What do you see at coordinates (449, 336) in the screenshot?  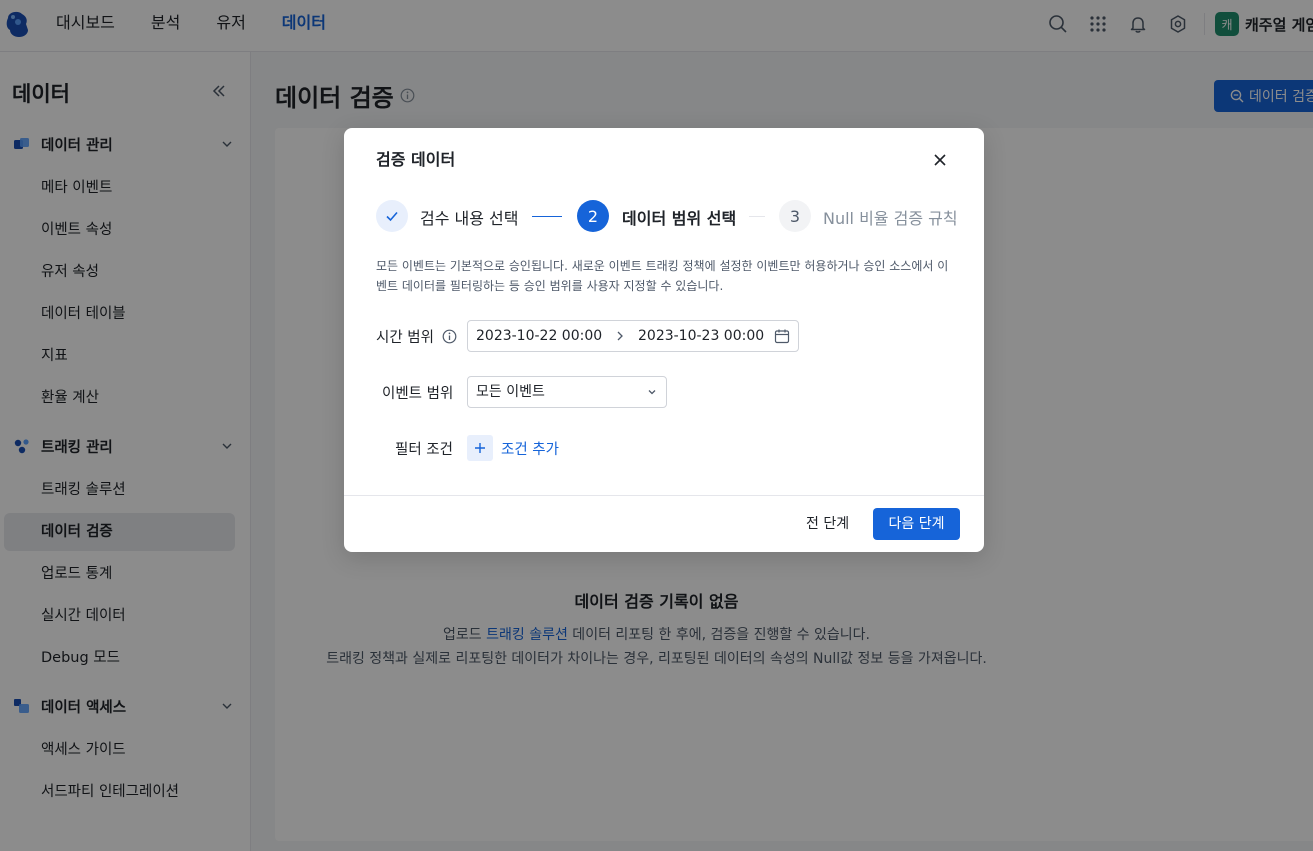 I see `info-icon` at bounding box center [449, 336].